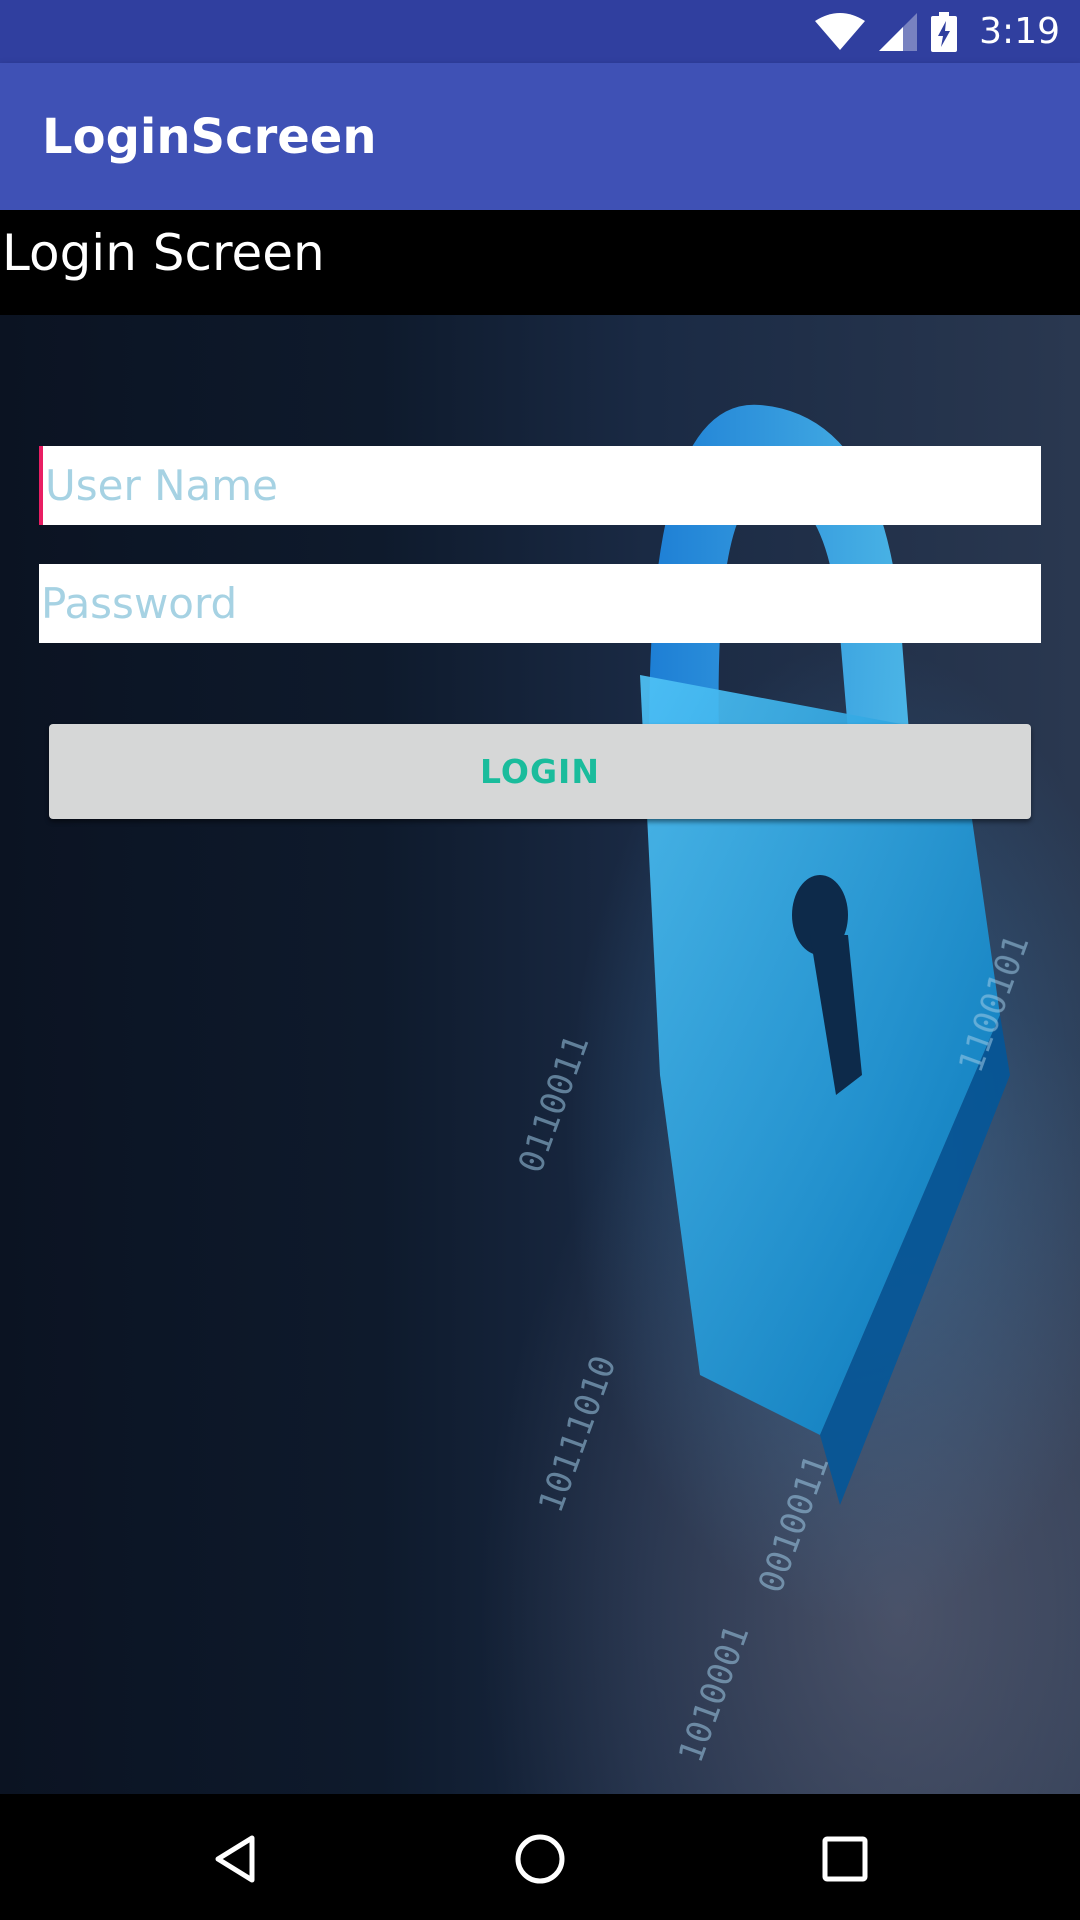 This screenshot has height=1920, width=1080. I want to click on home-icon, so click(540, 1859).